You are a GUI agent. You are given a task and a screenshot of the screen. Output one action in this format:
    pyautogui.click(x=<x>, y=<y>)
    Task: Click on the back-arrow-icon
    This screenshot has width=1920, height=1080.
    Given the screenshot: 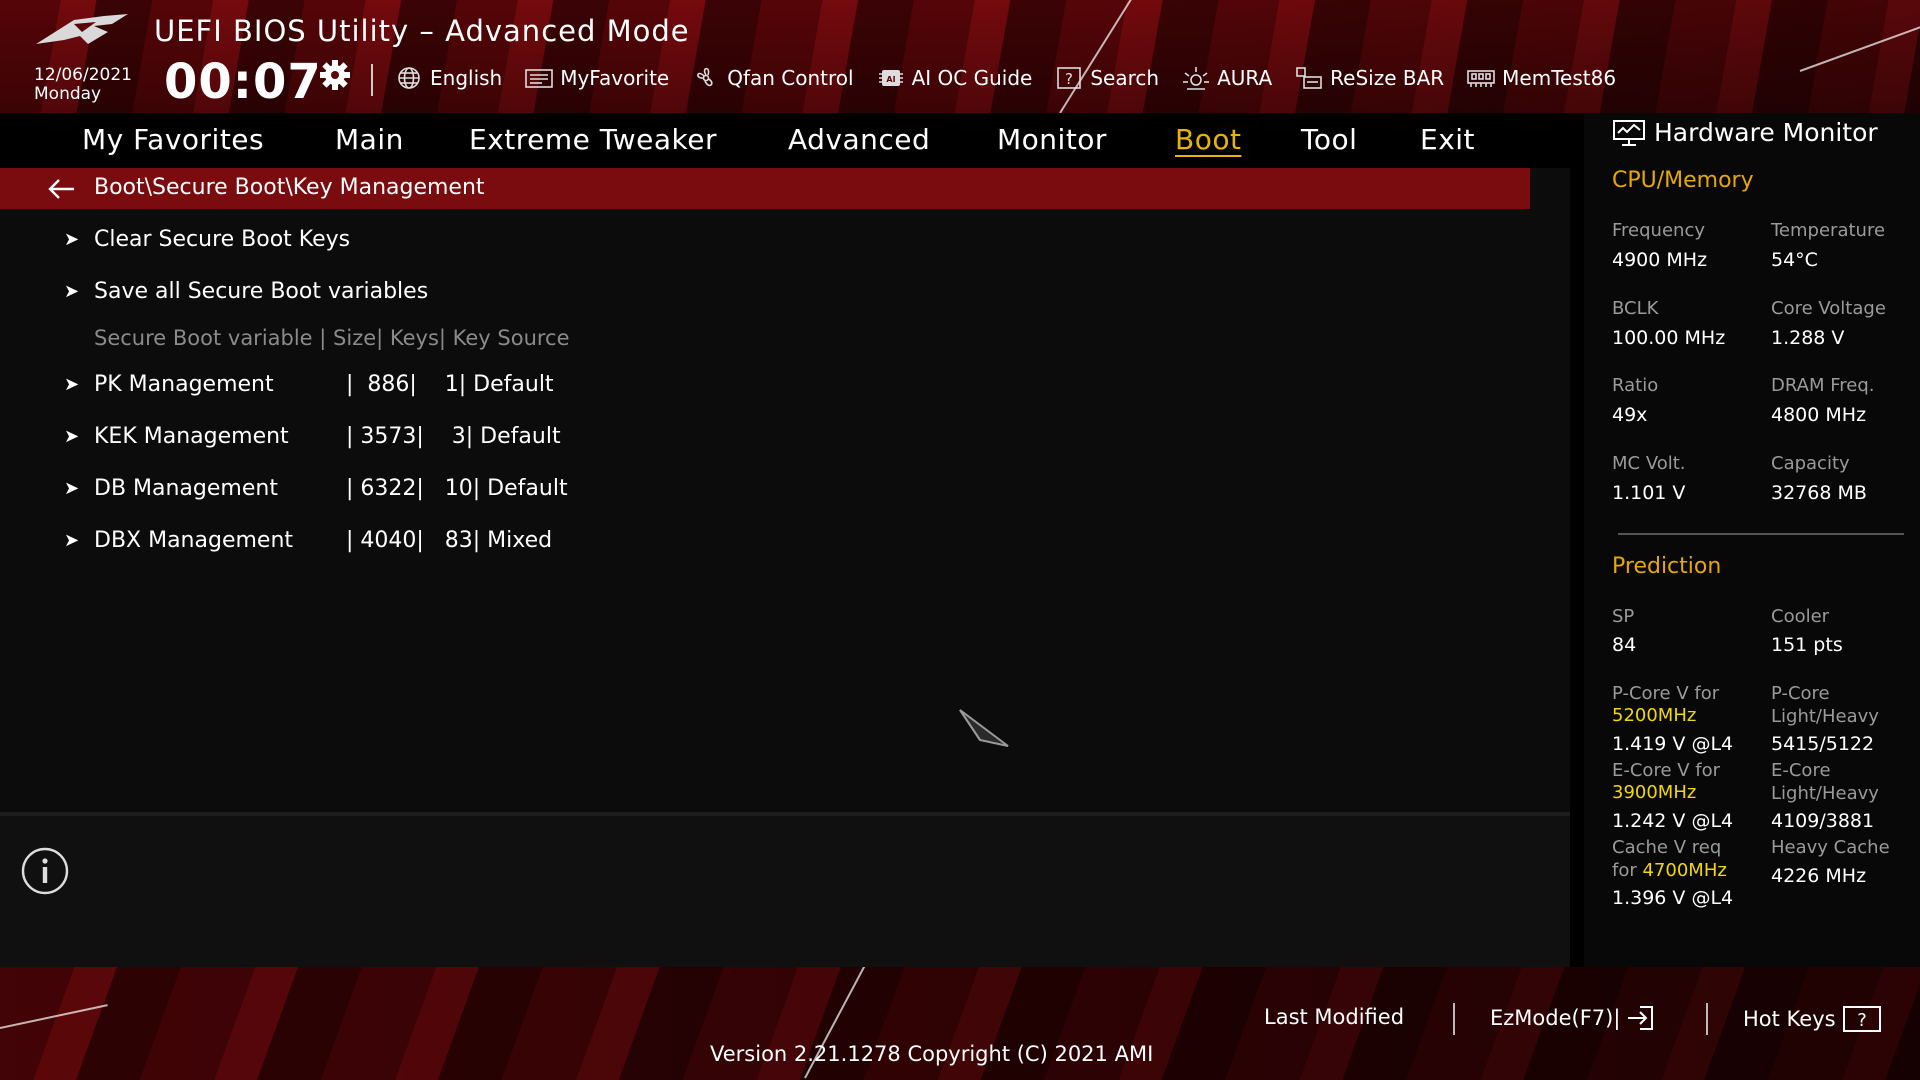 What is the action you would take?
    pyautogui.click(x=62, y=189)
    